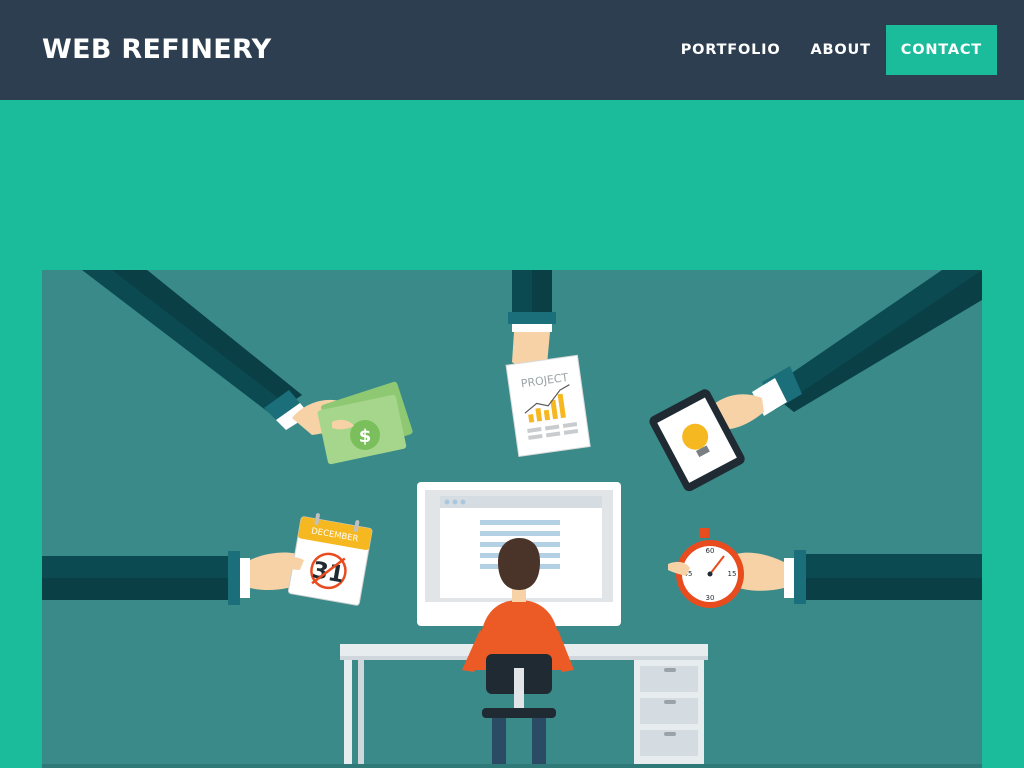 The image size is (1024, 768). Describe the element at coordinates (512, 50) in the screenshot. I see `site-header: WEB REFINERY PORTFOLIO ABOUT CONTACT` at that location.